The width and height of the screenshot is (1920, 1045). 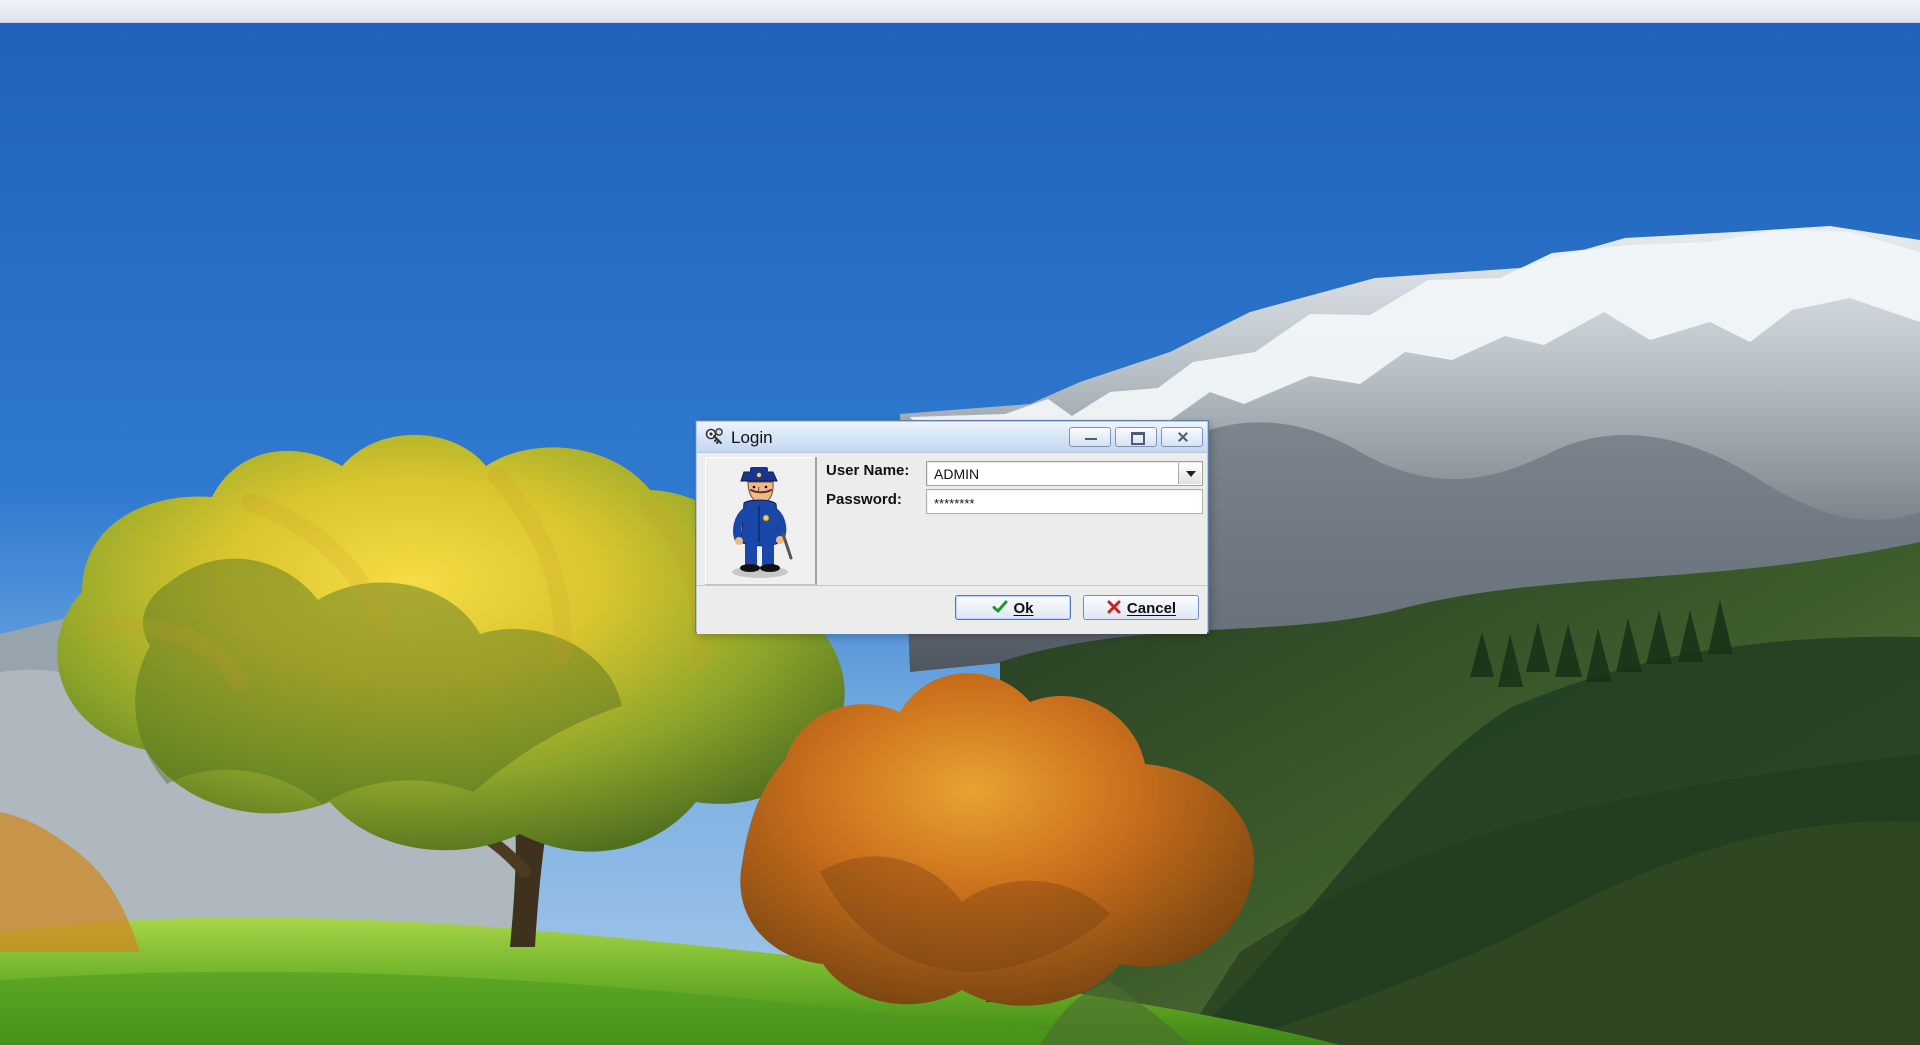 I want to click on cancel-button: Cancel, so click(x=1141, y=607).